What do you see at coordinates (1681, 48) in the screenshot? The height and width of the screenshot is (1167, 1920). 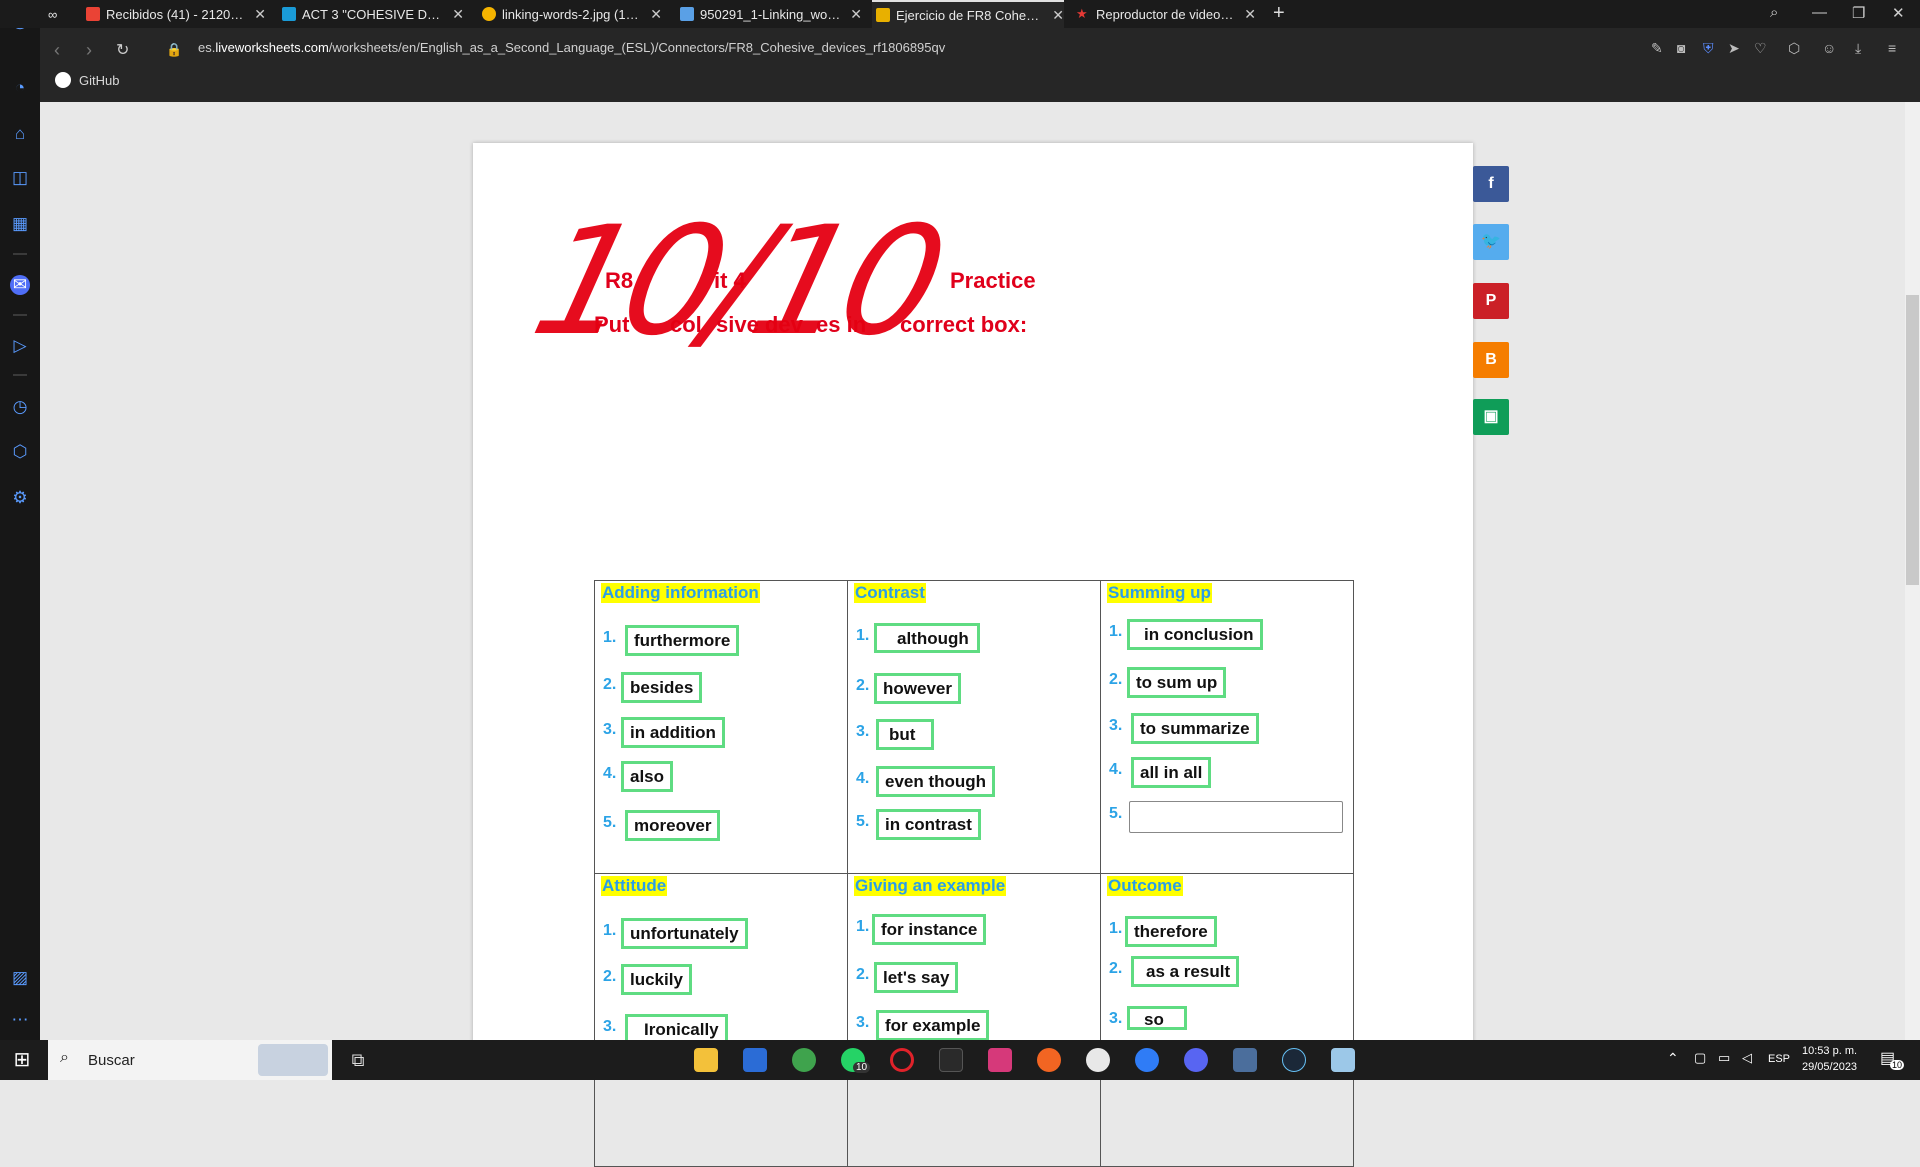 I see `snapshot-icon: ◙` at bounding box center [1681, 48].